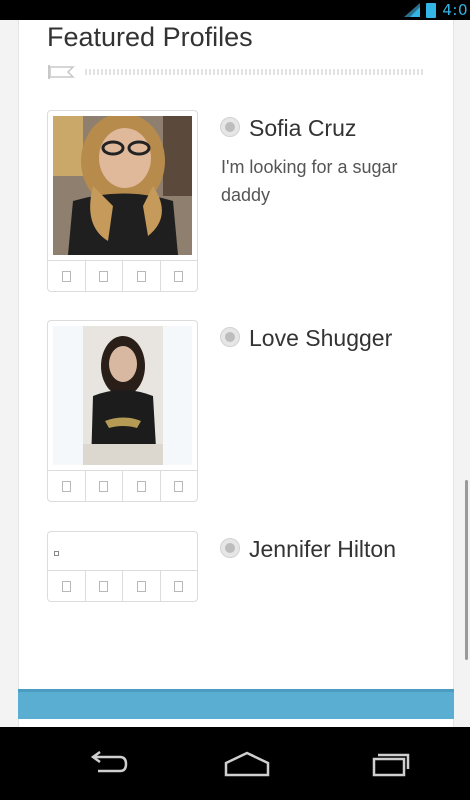 This screenshot has width=470, height=800. Describe the element at coordinates (150, 37) in the screenshot. I see `section-title: Featured Profiles` at that location.